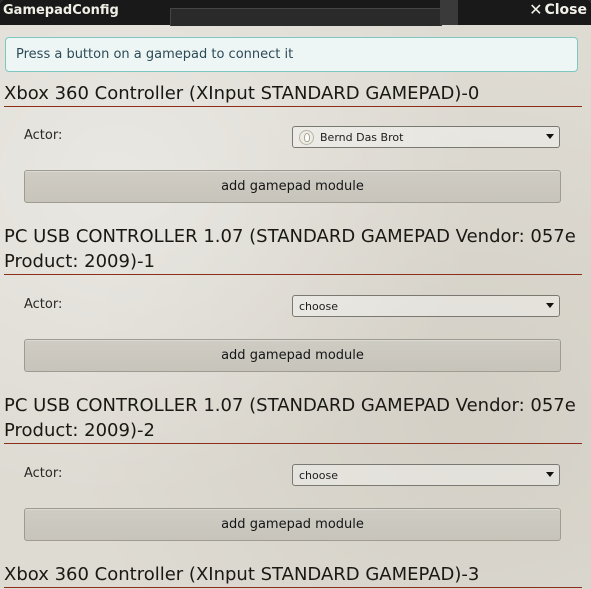 The width and height of the screenshot is (591, 589). Describe the element at coordinates (362, 137) in the screenshot. I see `actor-select-value: Bernd Das Brot` at that location.